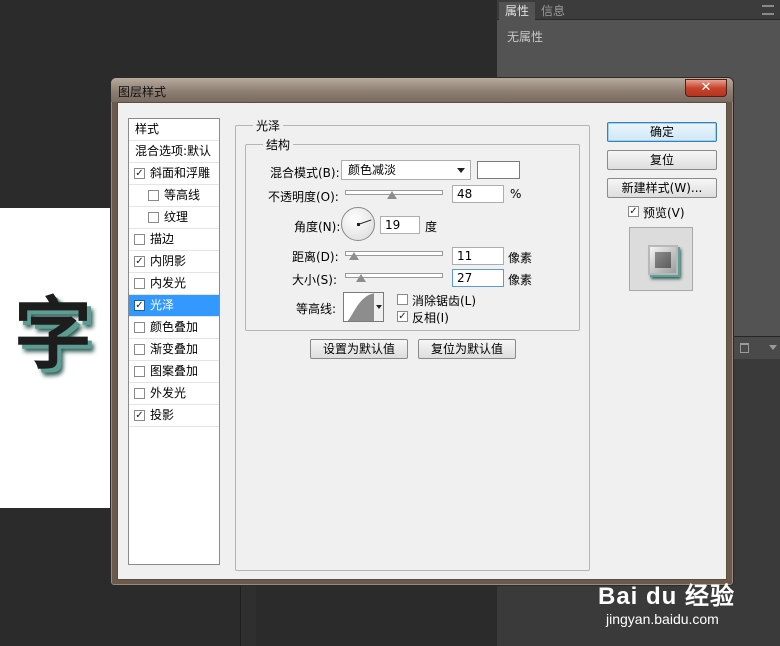 The image size is (780, 646). I want to click on opacity-input: 48, so click(478, 194).